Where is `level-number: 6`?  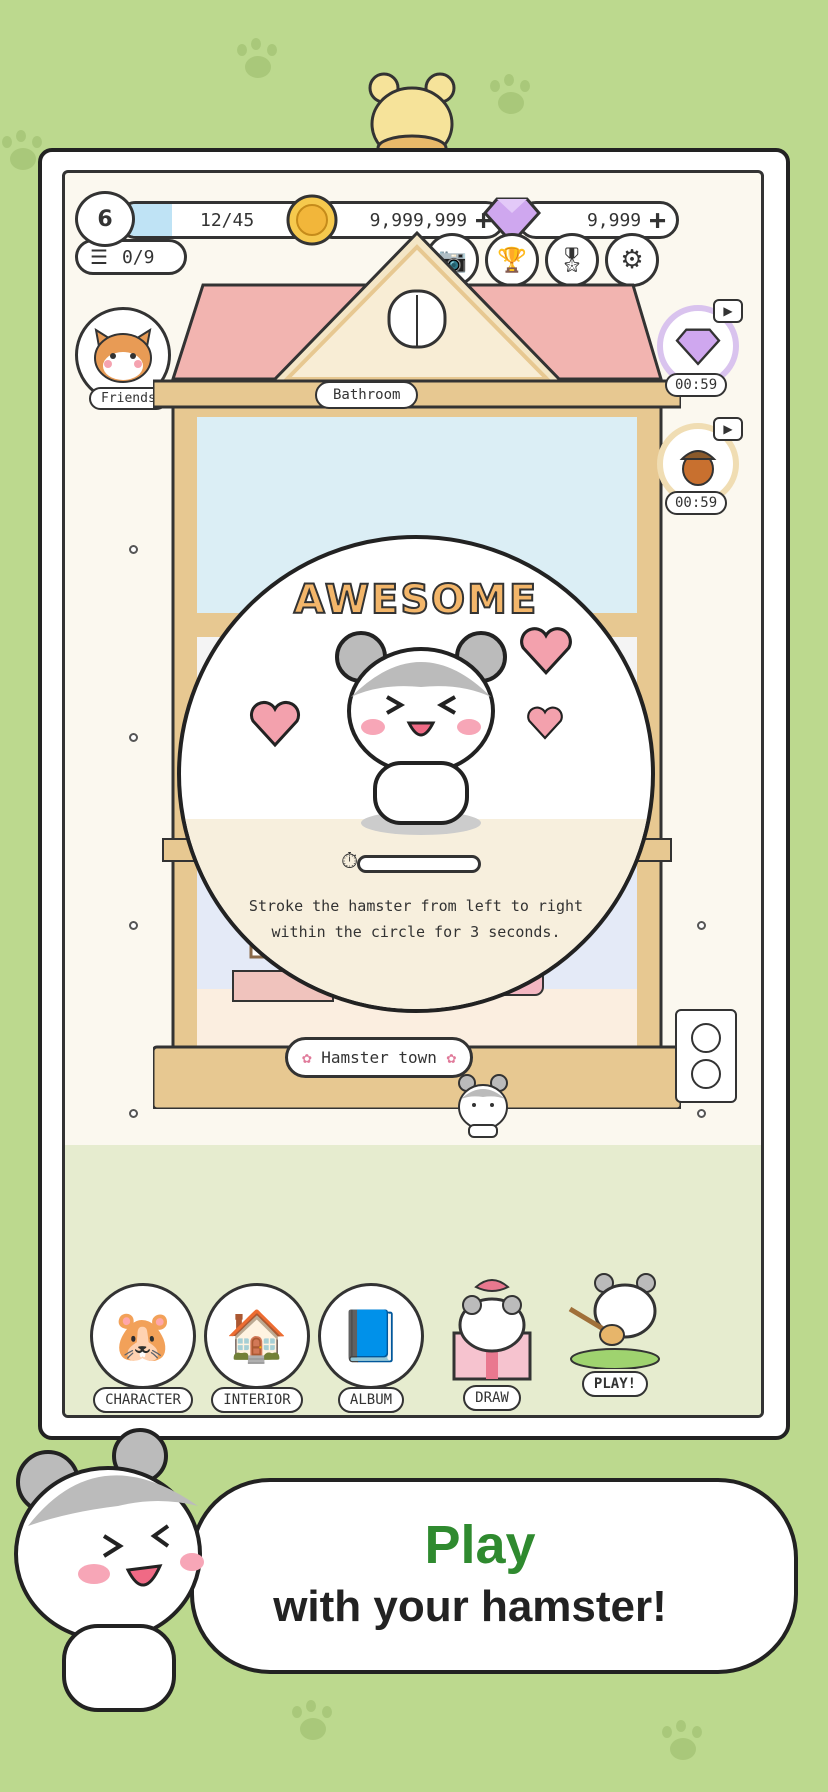 level-number: 6 is located at coordinates (105, 219).